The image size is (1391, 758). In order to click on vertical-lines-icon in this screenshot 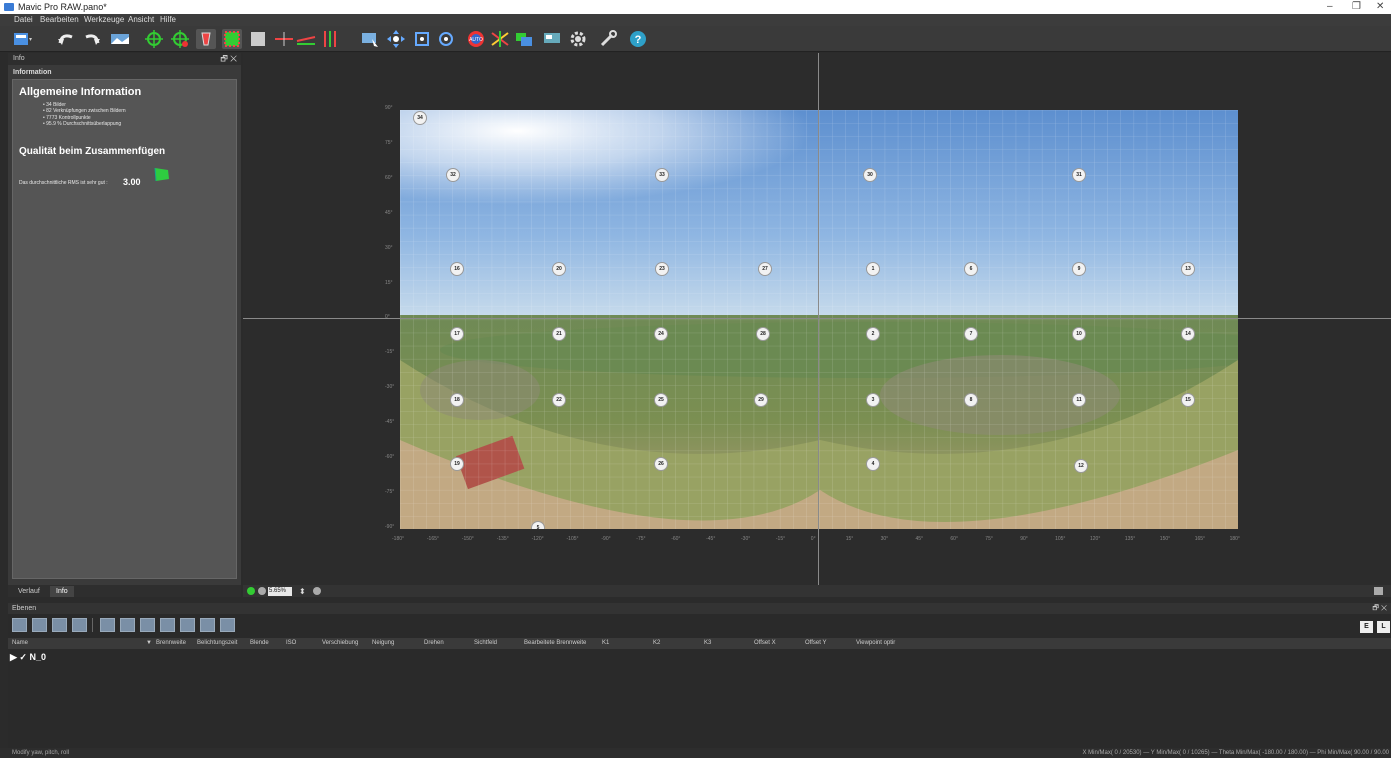, I will do `click(330, 39)`.